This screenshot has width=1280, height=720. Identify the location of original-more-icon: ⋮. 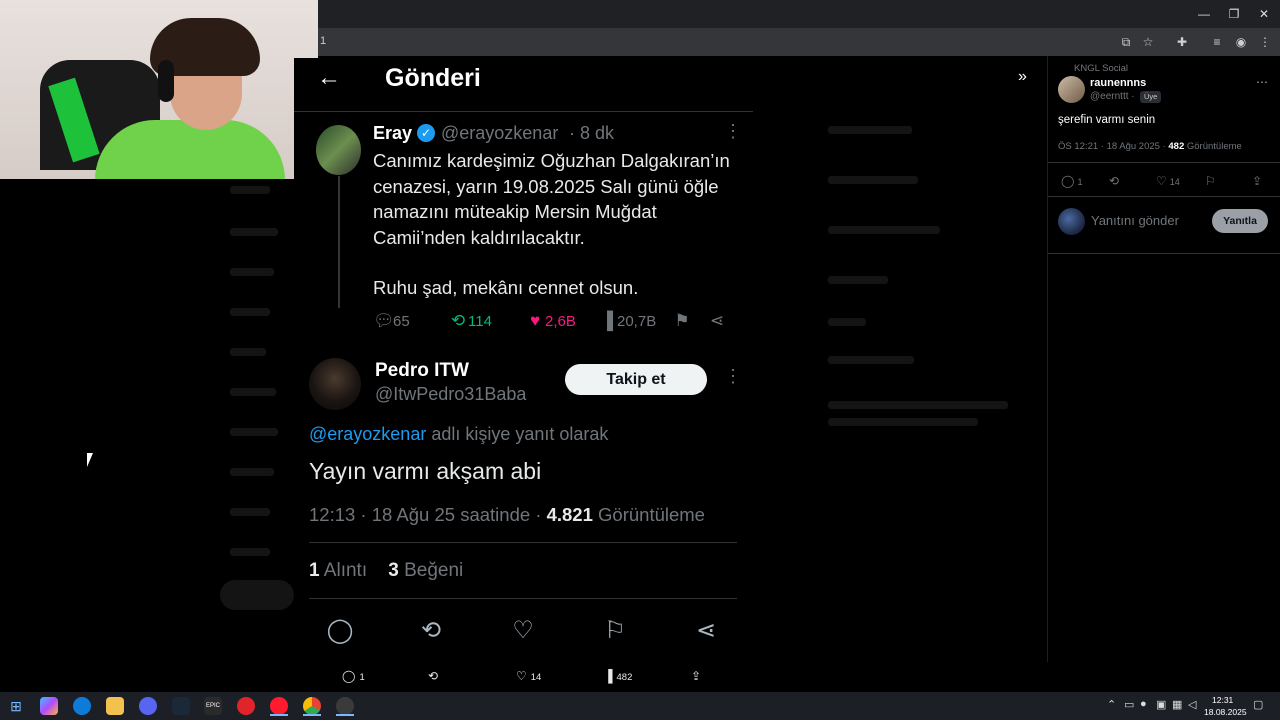
(733, 131).